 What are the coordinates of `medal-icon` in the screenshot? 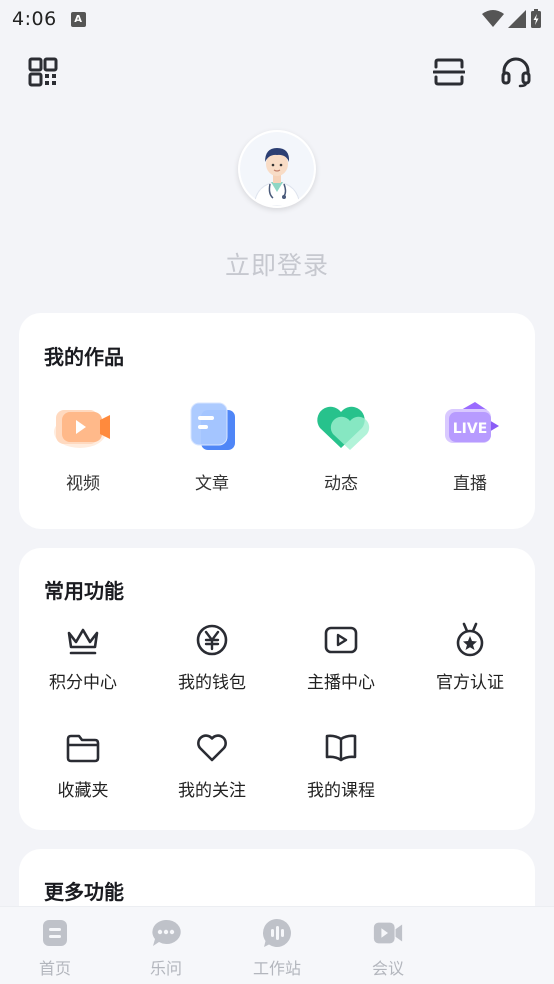 It's located at (470, 640).